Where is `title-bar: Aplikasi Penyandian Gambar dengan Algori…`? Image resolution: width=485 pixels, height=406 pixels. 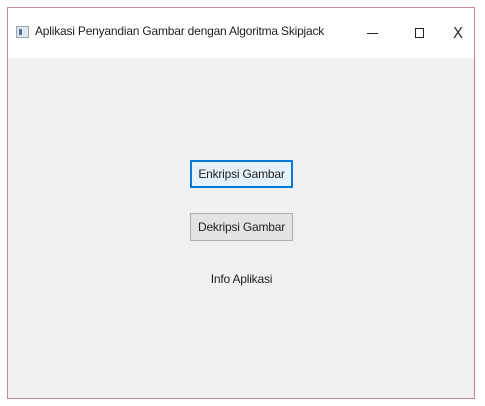
title-bar: Aplikasi Penyandian Gambar dengan Algori… is located at coordinates (241, 33).